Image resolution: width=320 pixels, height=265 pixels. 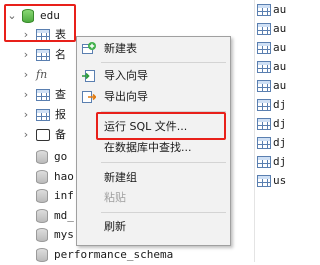 I want to click on function-icon: fn, so click(x=42, y=74).